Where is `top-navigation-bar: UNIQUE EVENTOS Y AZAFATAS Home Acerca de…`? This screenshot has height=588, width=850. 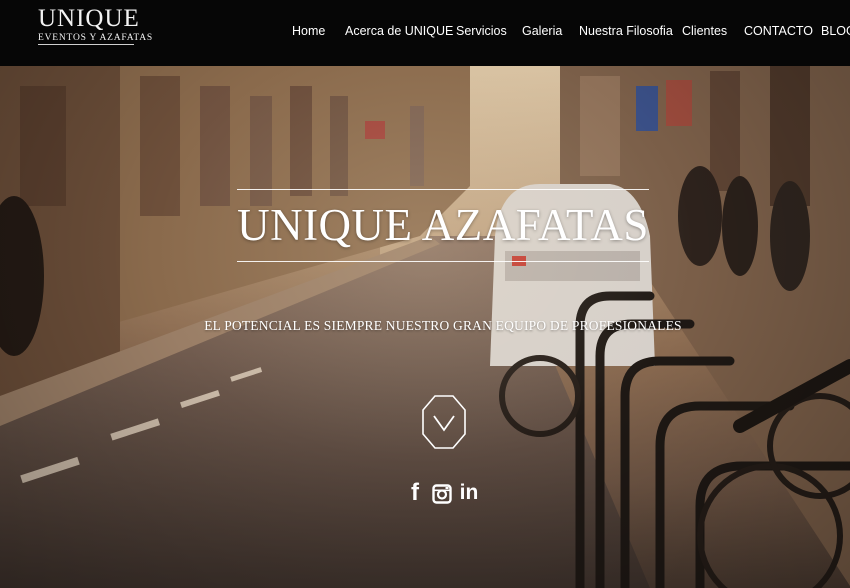
top-navigation-bar: UNIQUE EVENTOS Y AZAFATAS Home Acerca de… is located at coordinates (425, 33).